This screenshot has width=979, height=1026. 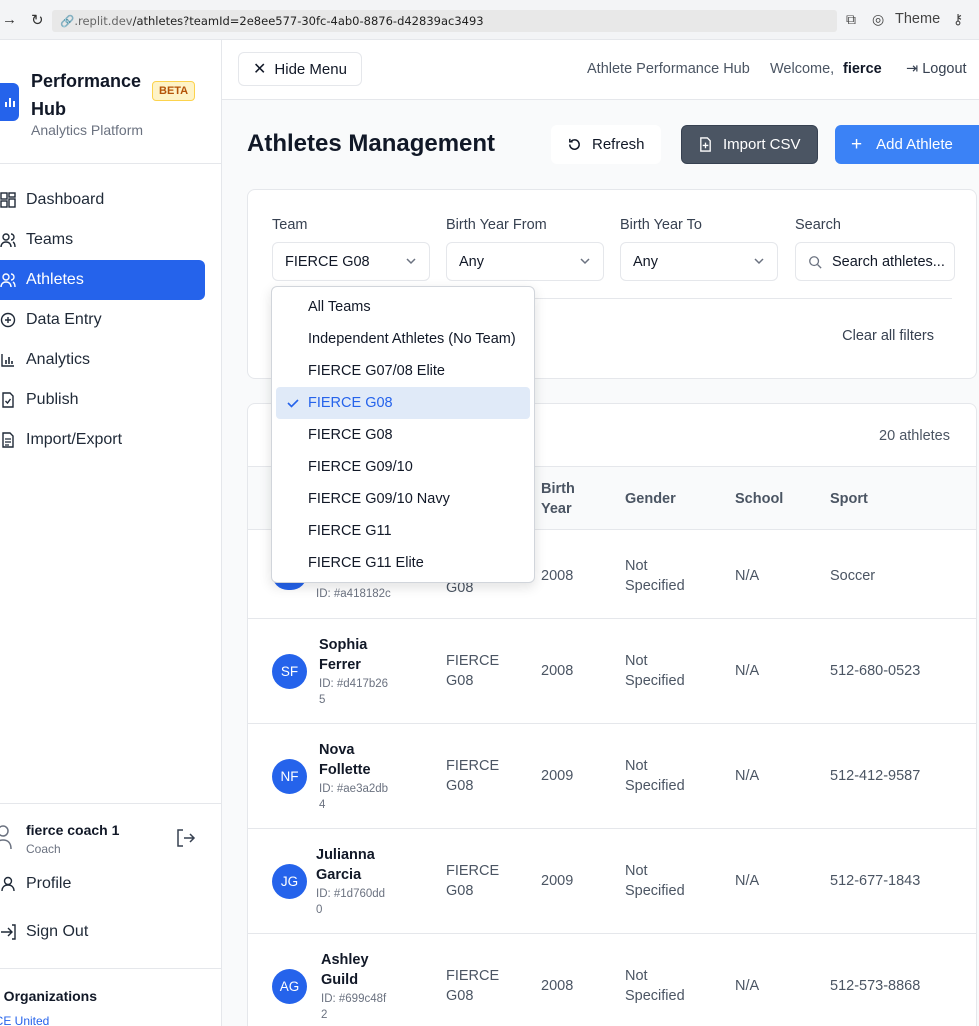 I want to click on athlete-name: Sophia Ferrer, so click(x=349, y=655).